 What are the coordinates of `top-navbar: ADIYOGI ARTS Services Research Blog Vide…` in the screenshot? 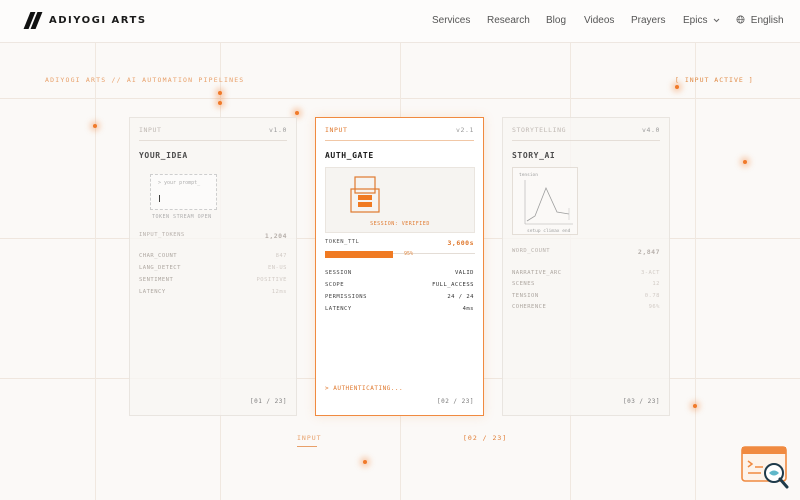 It's located at (400, 21).